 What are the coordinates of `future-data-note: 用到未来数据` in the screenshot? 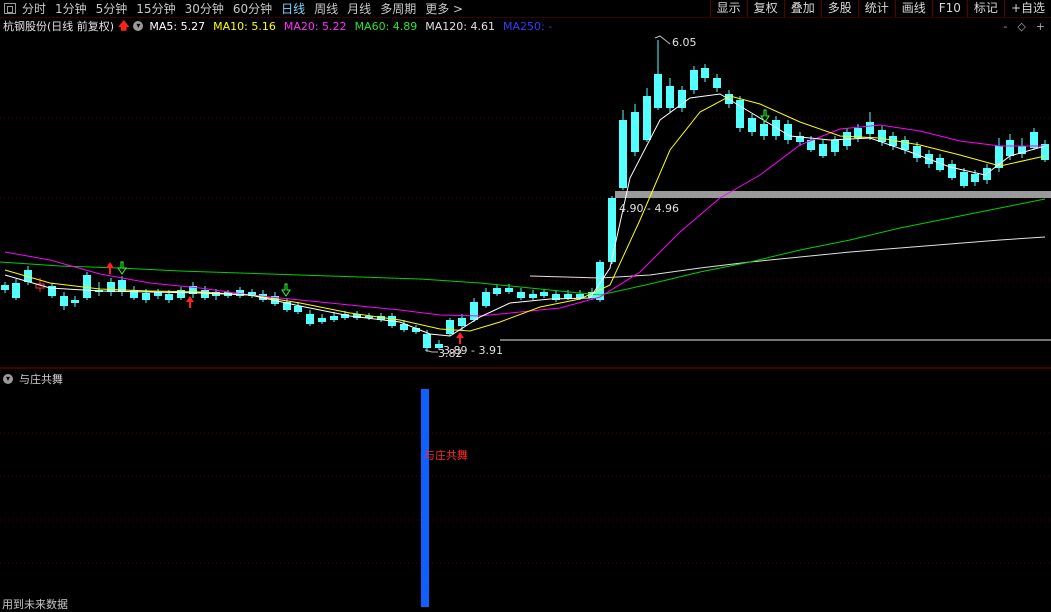 It's located at (35, 604).